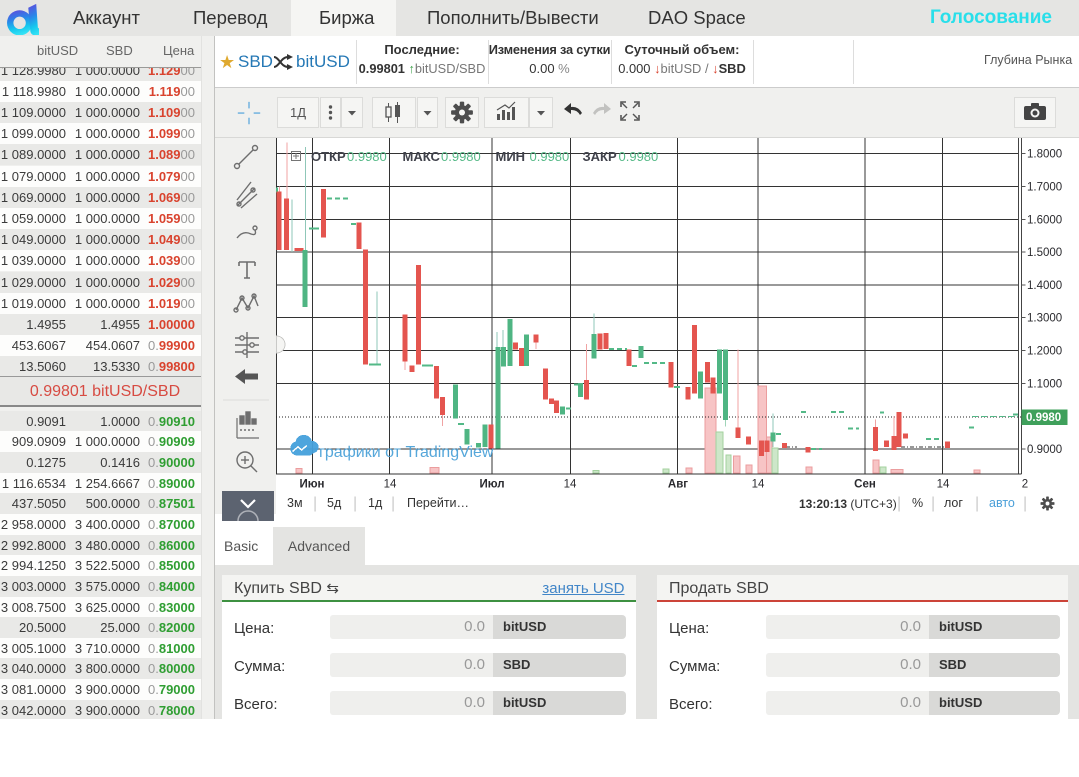  I want to click on svg-text: Авг, so click(678, 485).